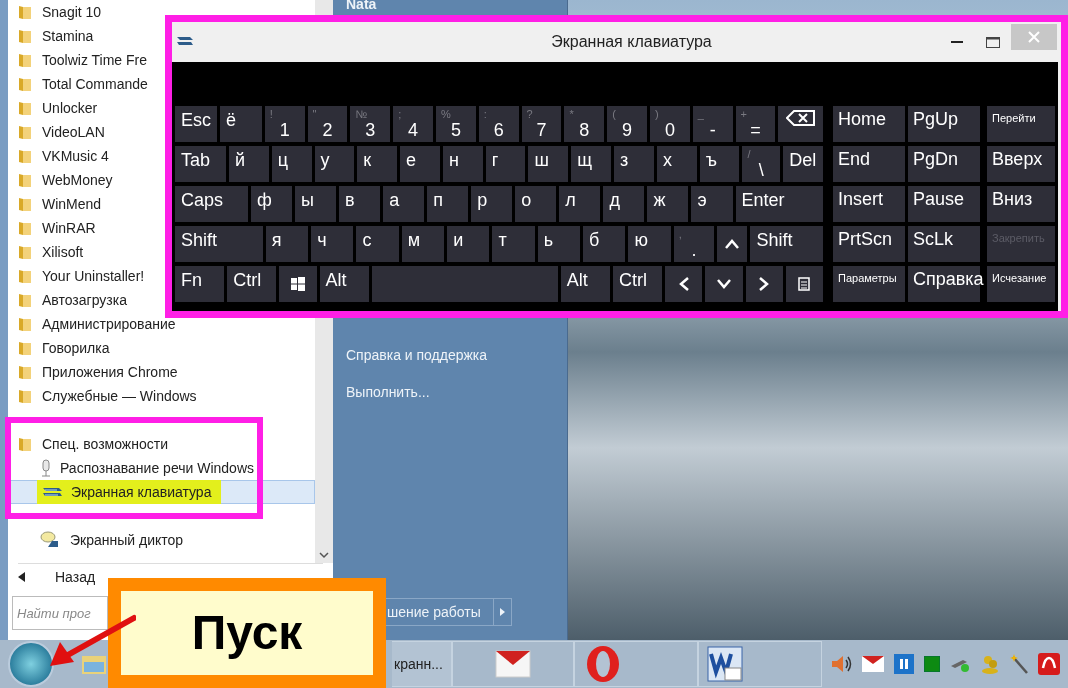 The width and height of the screenshot is (1068, 688). What do you see at coordinates (377, 244) in the screenshot?
I see `keyboard-key: с` at bounding box center [377, 244].